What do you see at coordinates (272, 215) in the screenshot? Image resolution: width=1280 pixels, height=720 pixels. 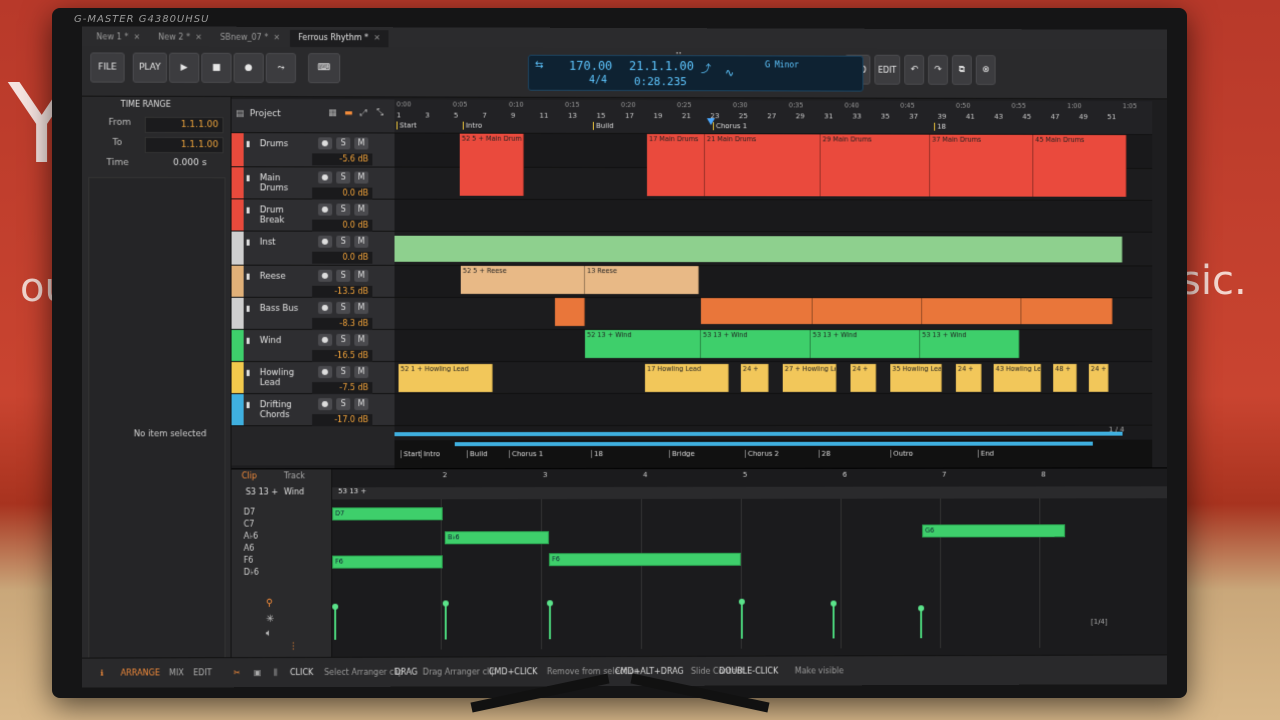 I see `track-name: Drum Break` at bounding box center [272, 215].